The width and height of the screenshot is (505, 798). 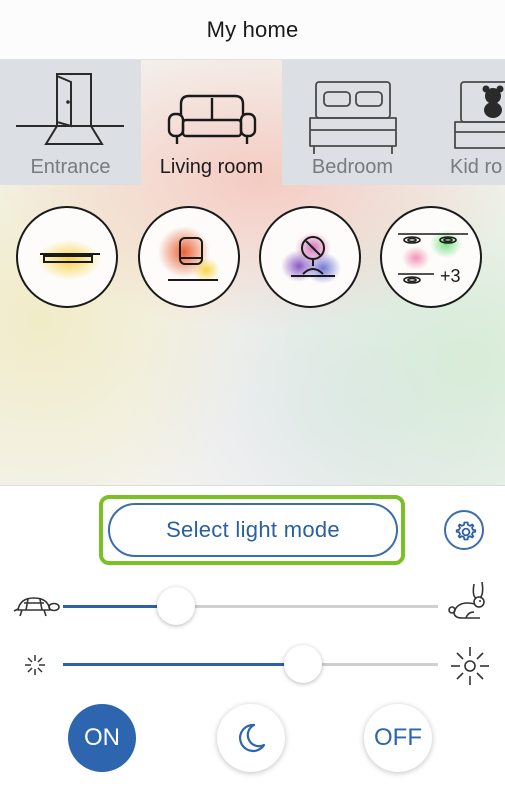 I want to click on tab-bedroom: Bedroom, so click(x=352, y=122).